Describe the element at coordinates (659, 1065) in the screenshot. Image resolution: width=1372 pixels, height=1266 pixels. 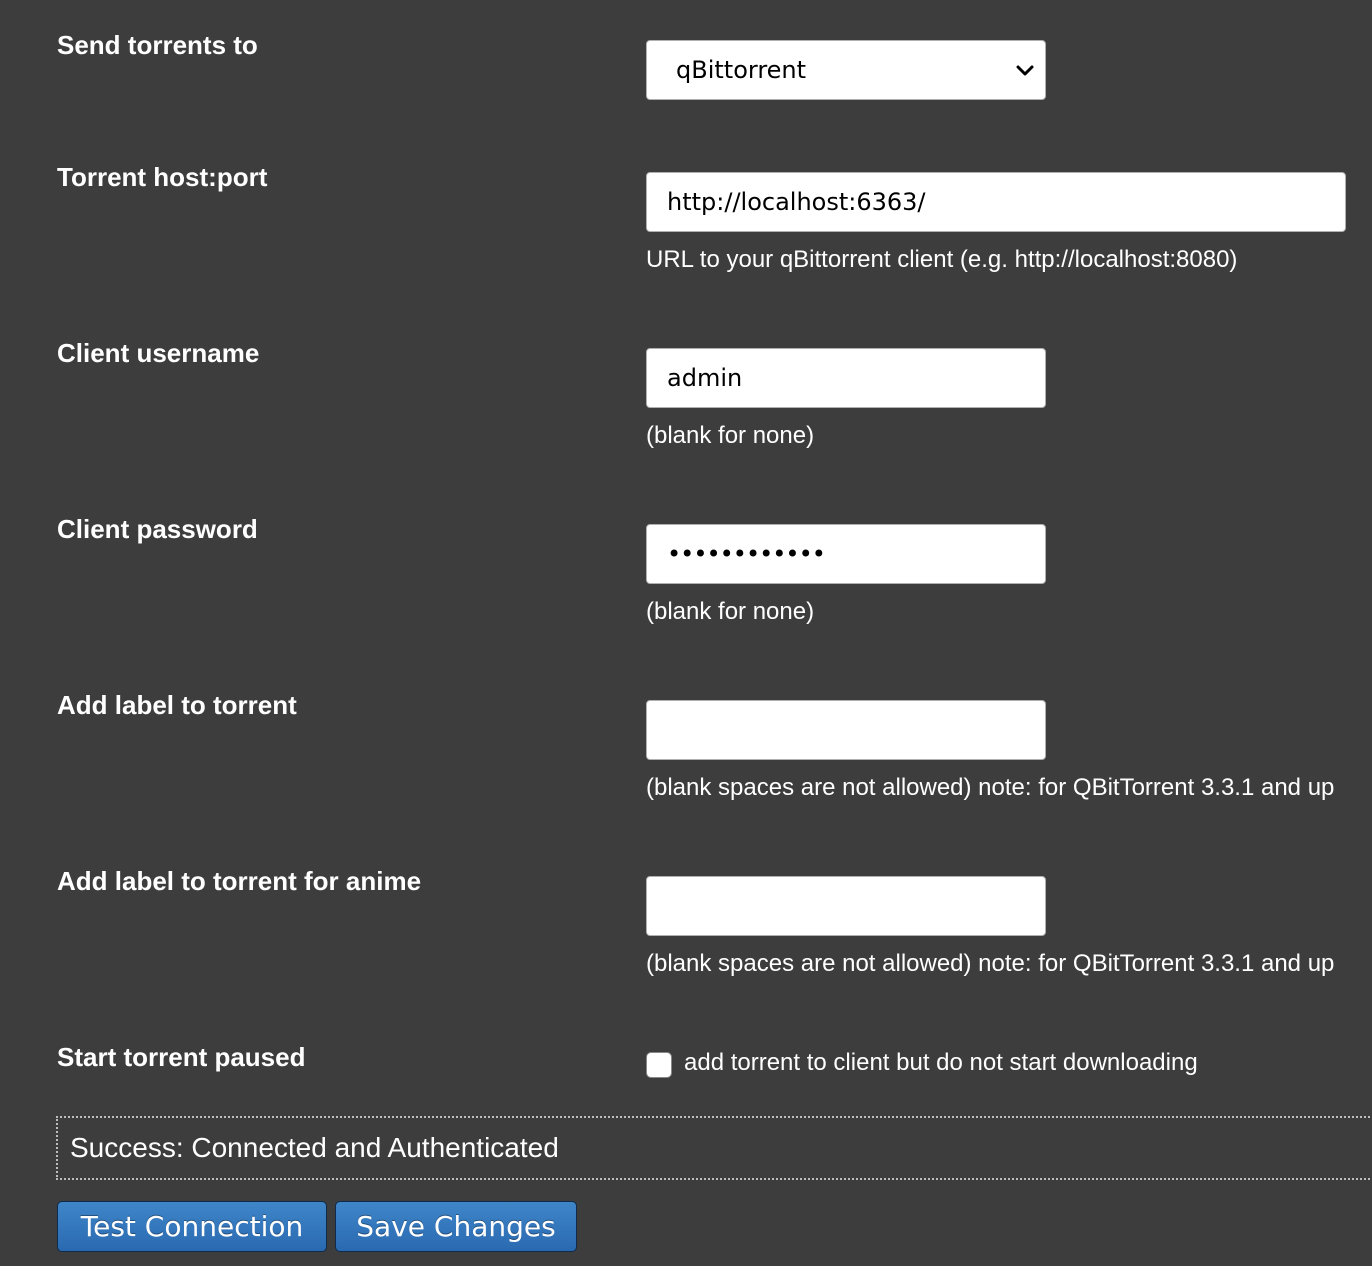
I see `paused-checkbox` at that location.